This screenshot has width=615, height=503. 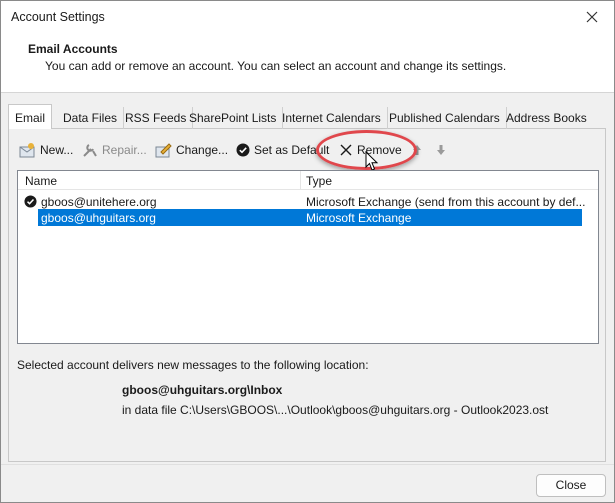 I want to click on column-header-name: Name, so click(x=41, y=181).